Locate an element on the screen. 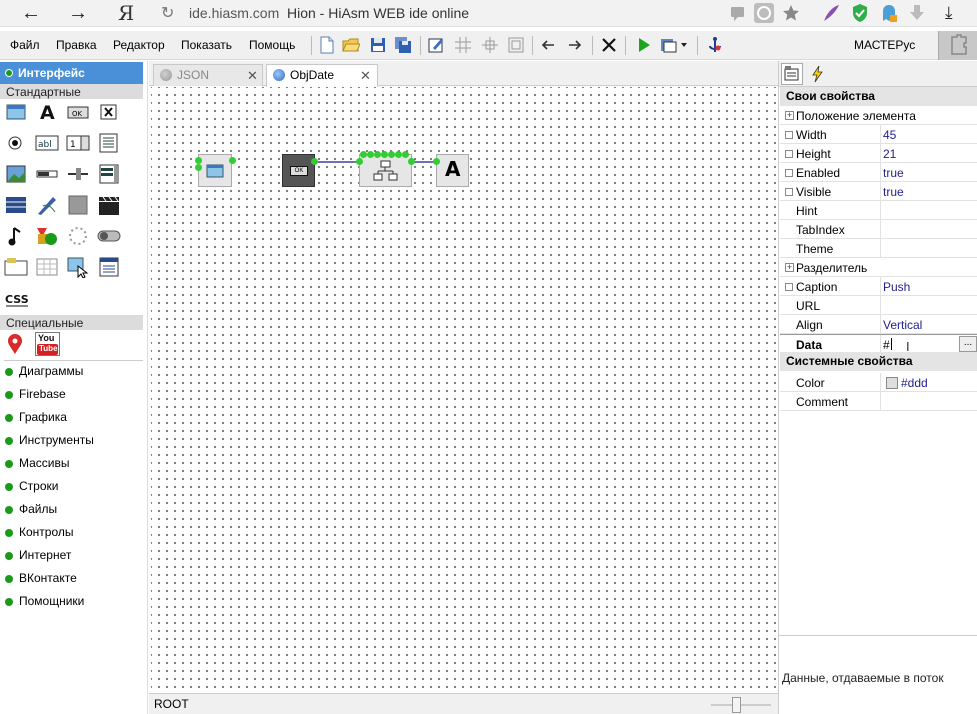  chat-icon is located at coordinates (738, 13).